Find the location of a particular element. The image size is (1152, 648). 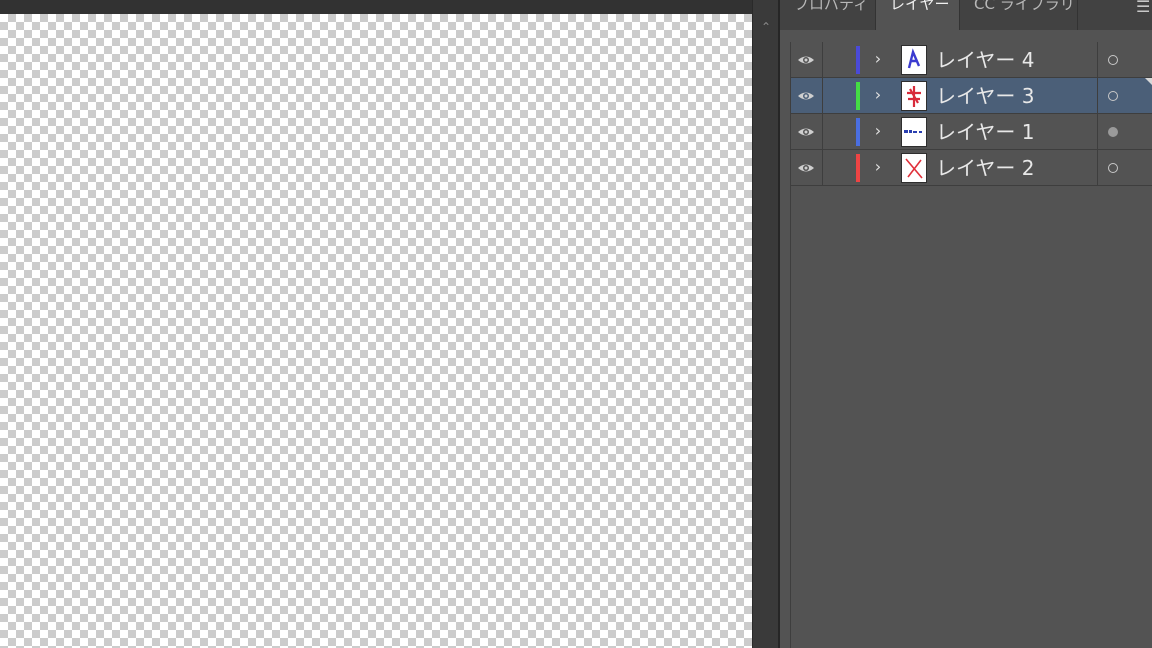

layer-name: レイヤー 2 is located at coordinates (985, 168).